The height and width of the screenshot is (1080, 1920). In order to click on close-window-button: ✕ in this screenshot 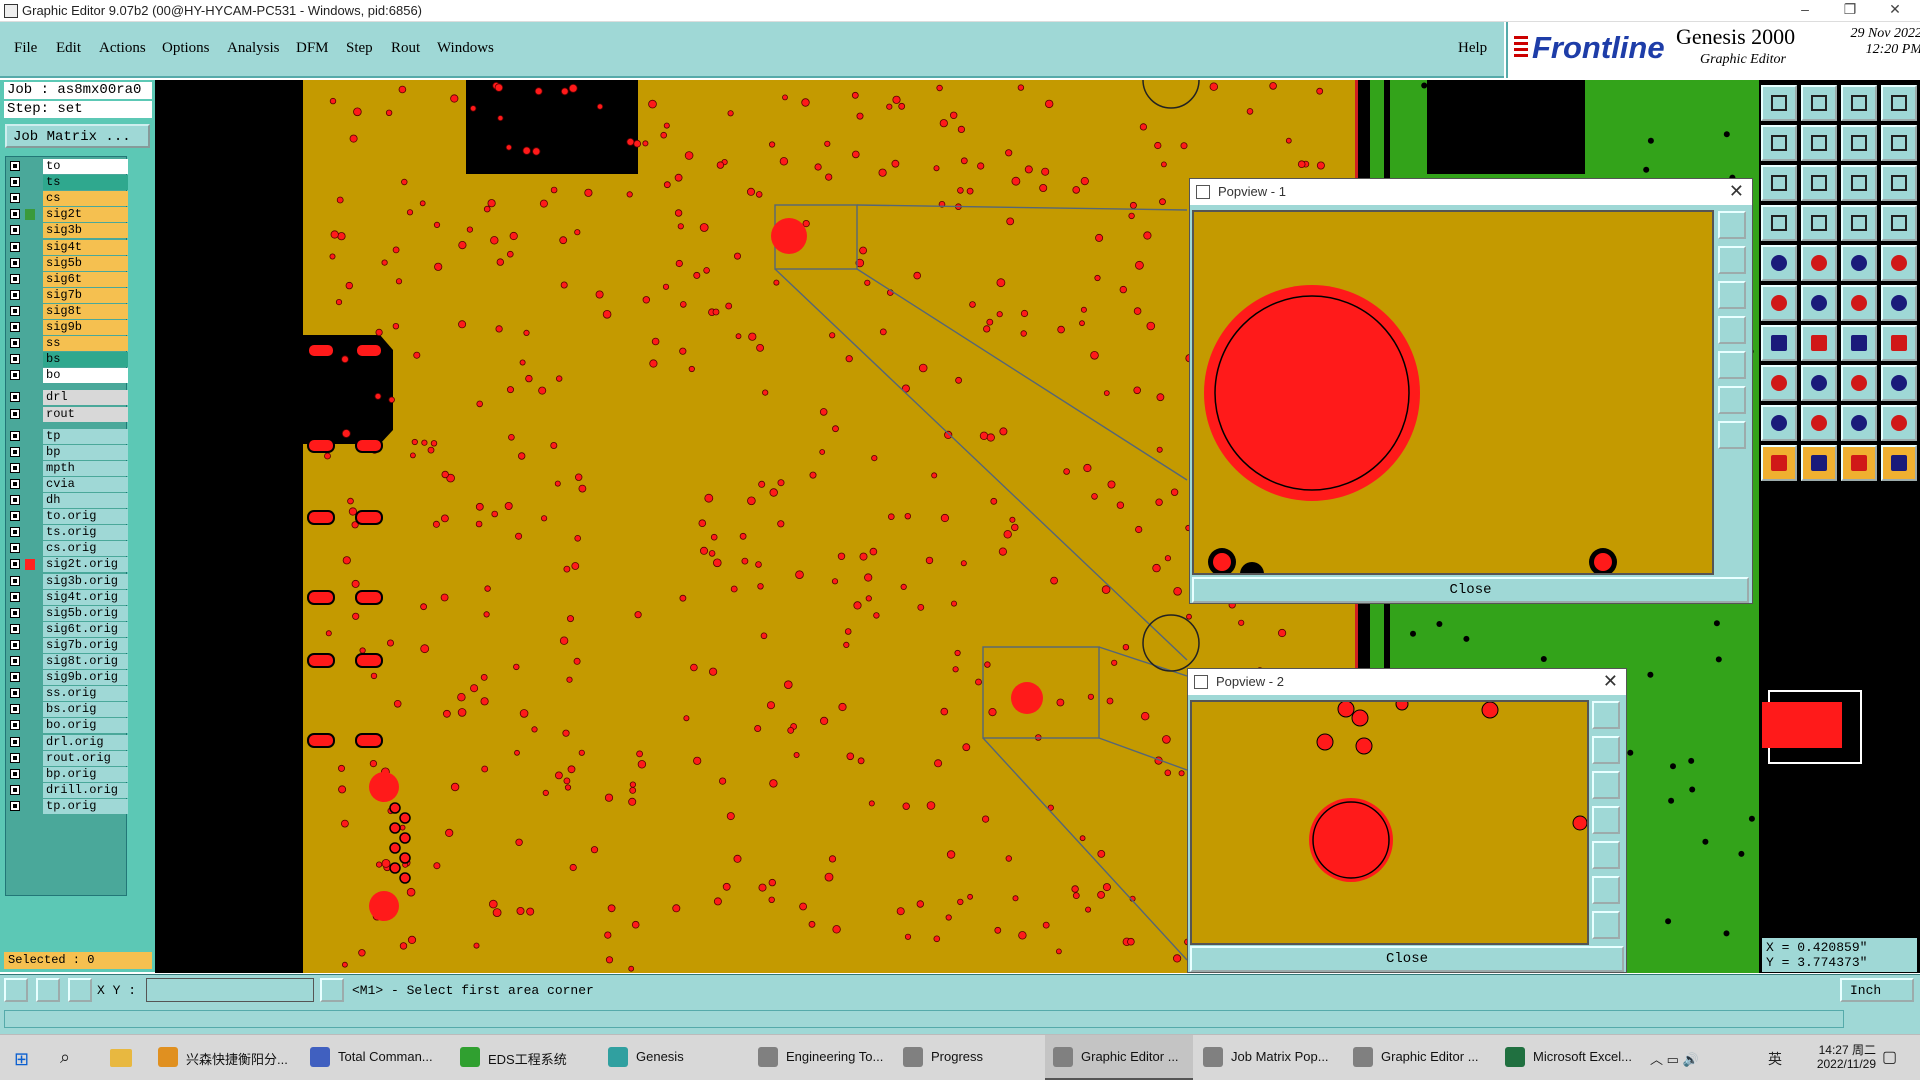, I will do `click(1895, 9)`.